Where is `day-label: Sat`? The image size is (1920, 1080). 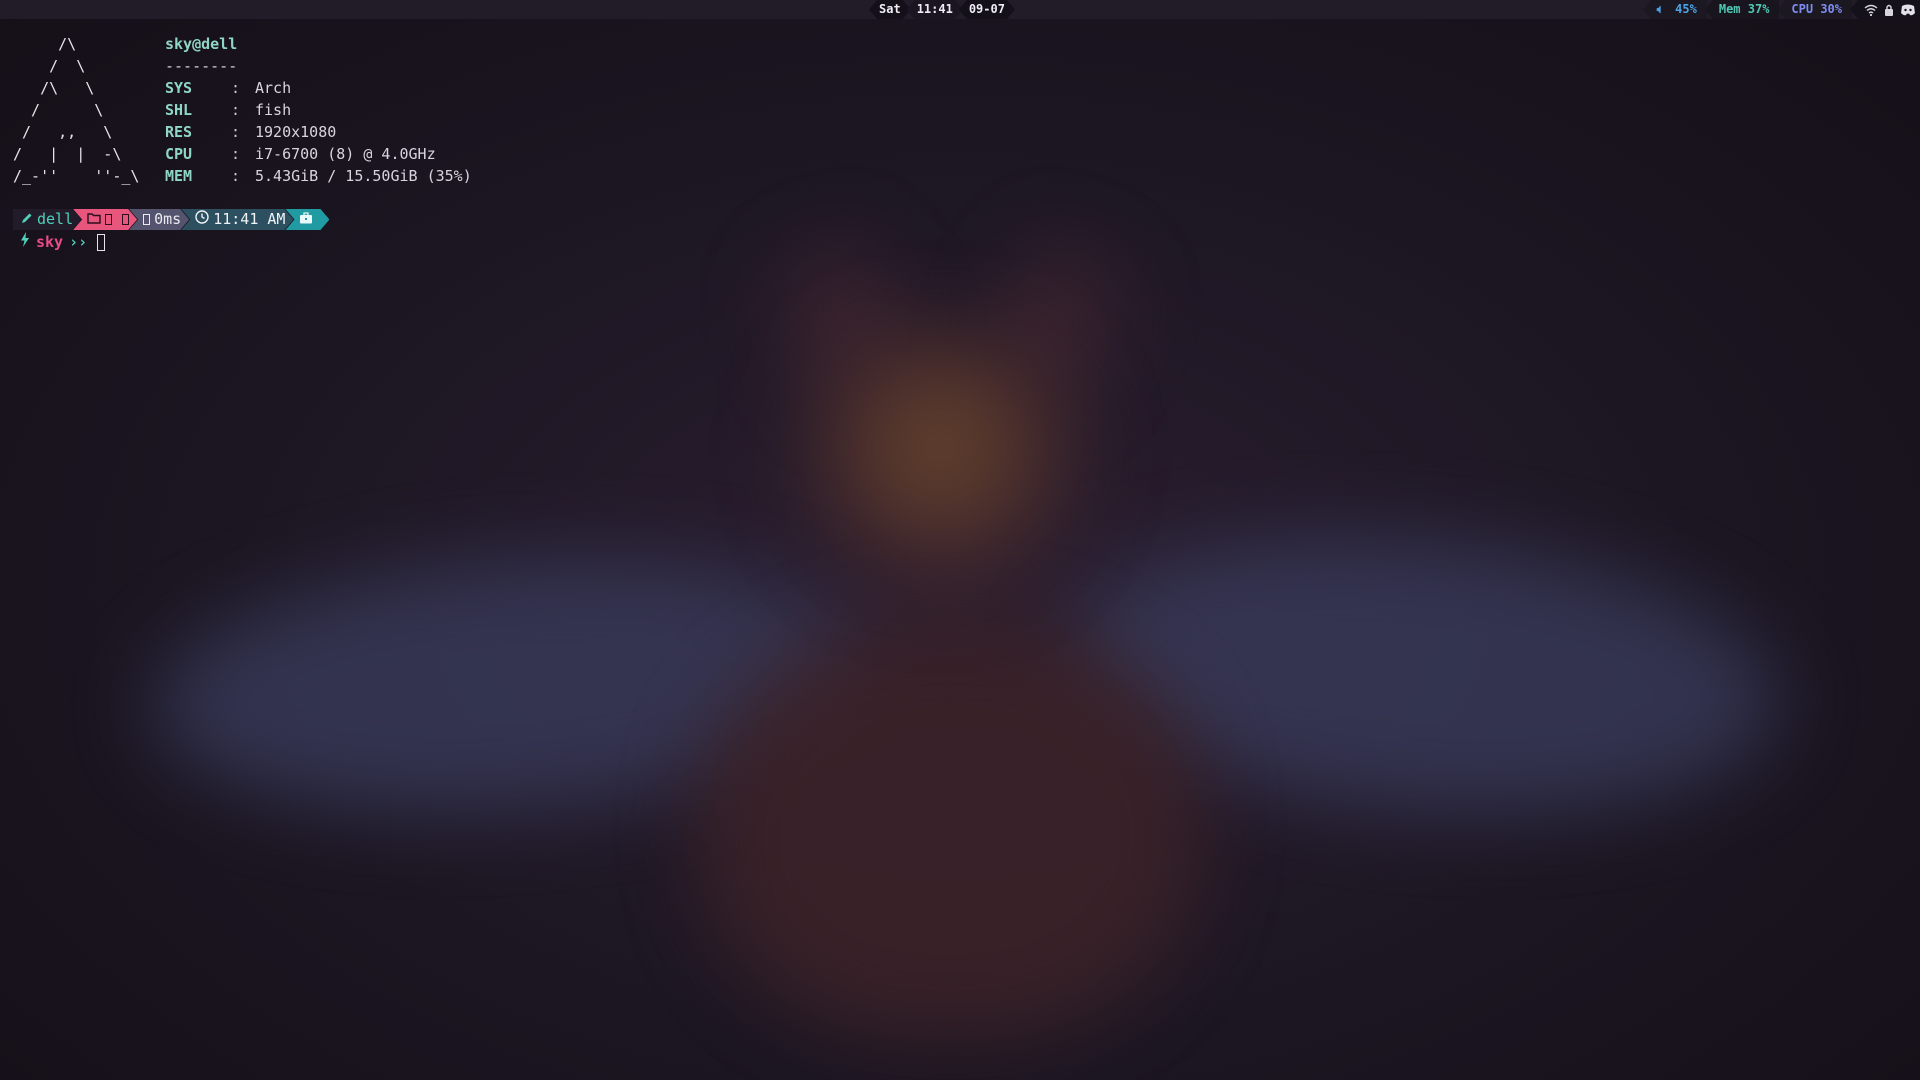 day-label: Sat is located at coordinates (890, 9).